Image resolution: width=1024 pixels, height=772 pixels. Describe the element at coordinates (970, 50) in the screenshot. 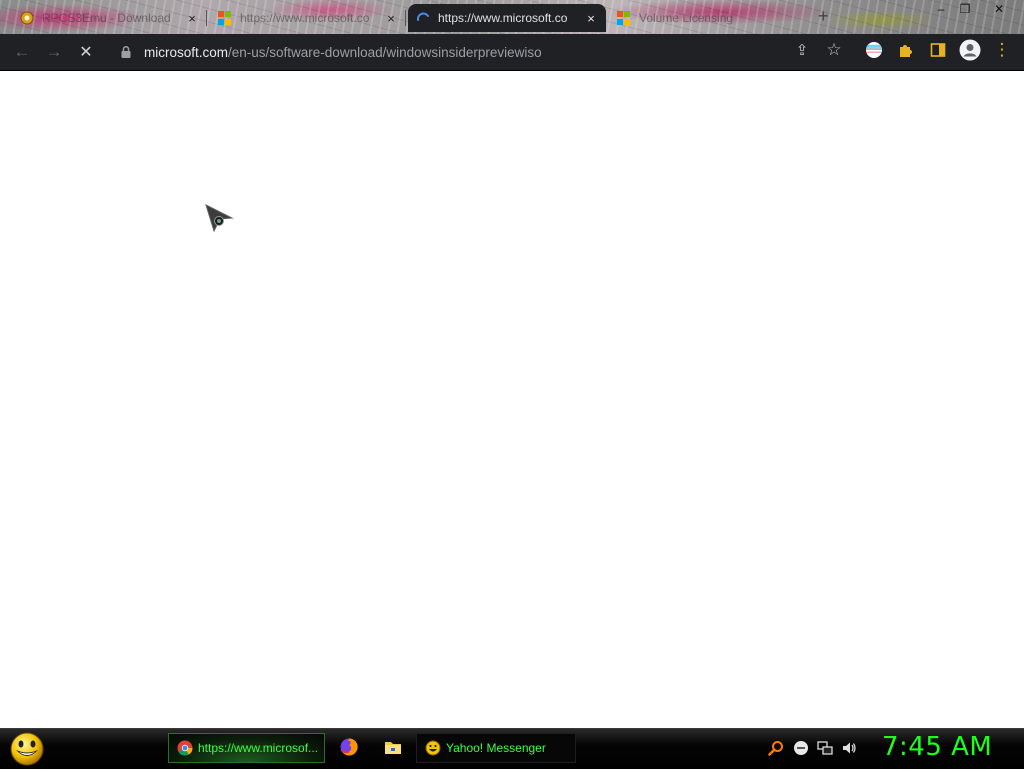

I see `profile-avatar-icon` at that location.